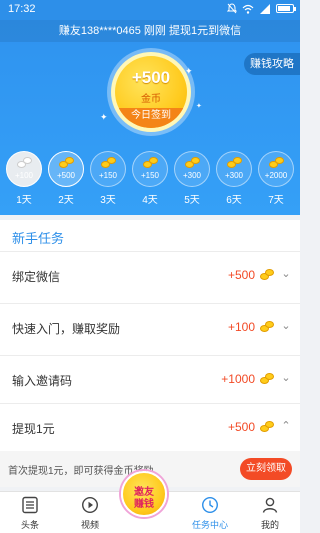 Image resolution: width=320 pixels, height=533 pixels. What do you see at coordinates (241, 327) in the screenshot?
I see `task-reward: +100` at bounding box center [241, 327].